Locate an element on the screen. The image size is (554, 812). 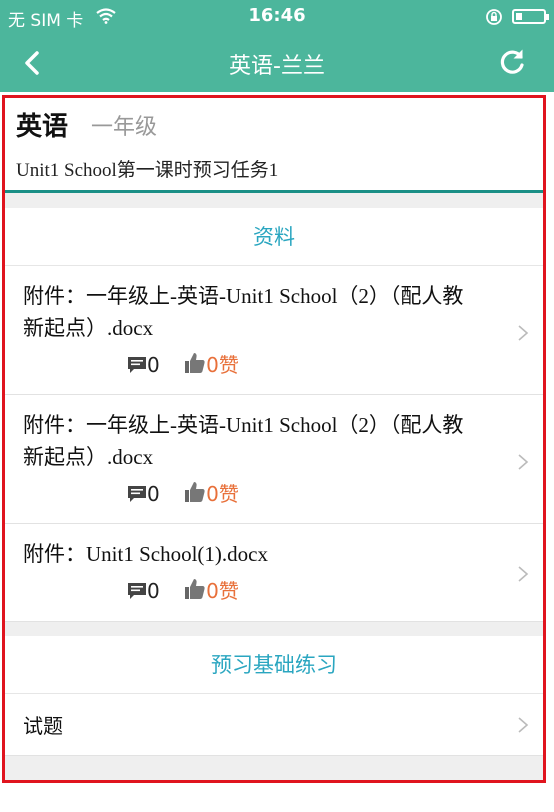
materials-section-title: 资料 is located at coordinates (274, 237).